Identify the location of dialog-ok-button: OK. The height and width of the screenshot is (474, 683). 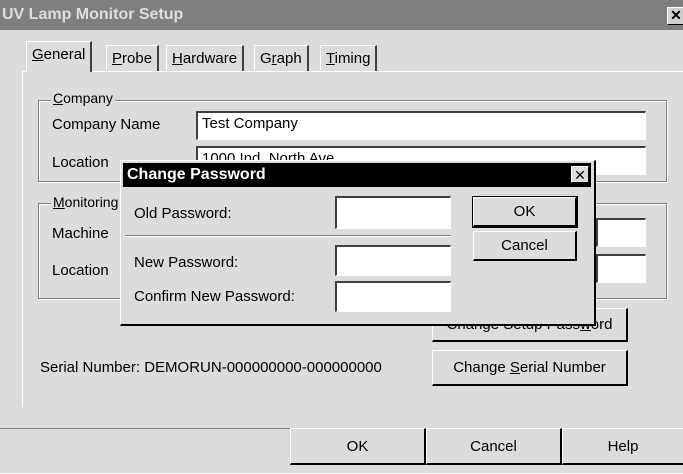
(525, 212).